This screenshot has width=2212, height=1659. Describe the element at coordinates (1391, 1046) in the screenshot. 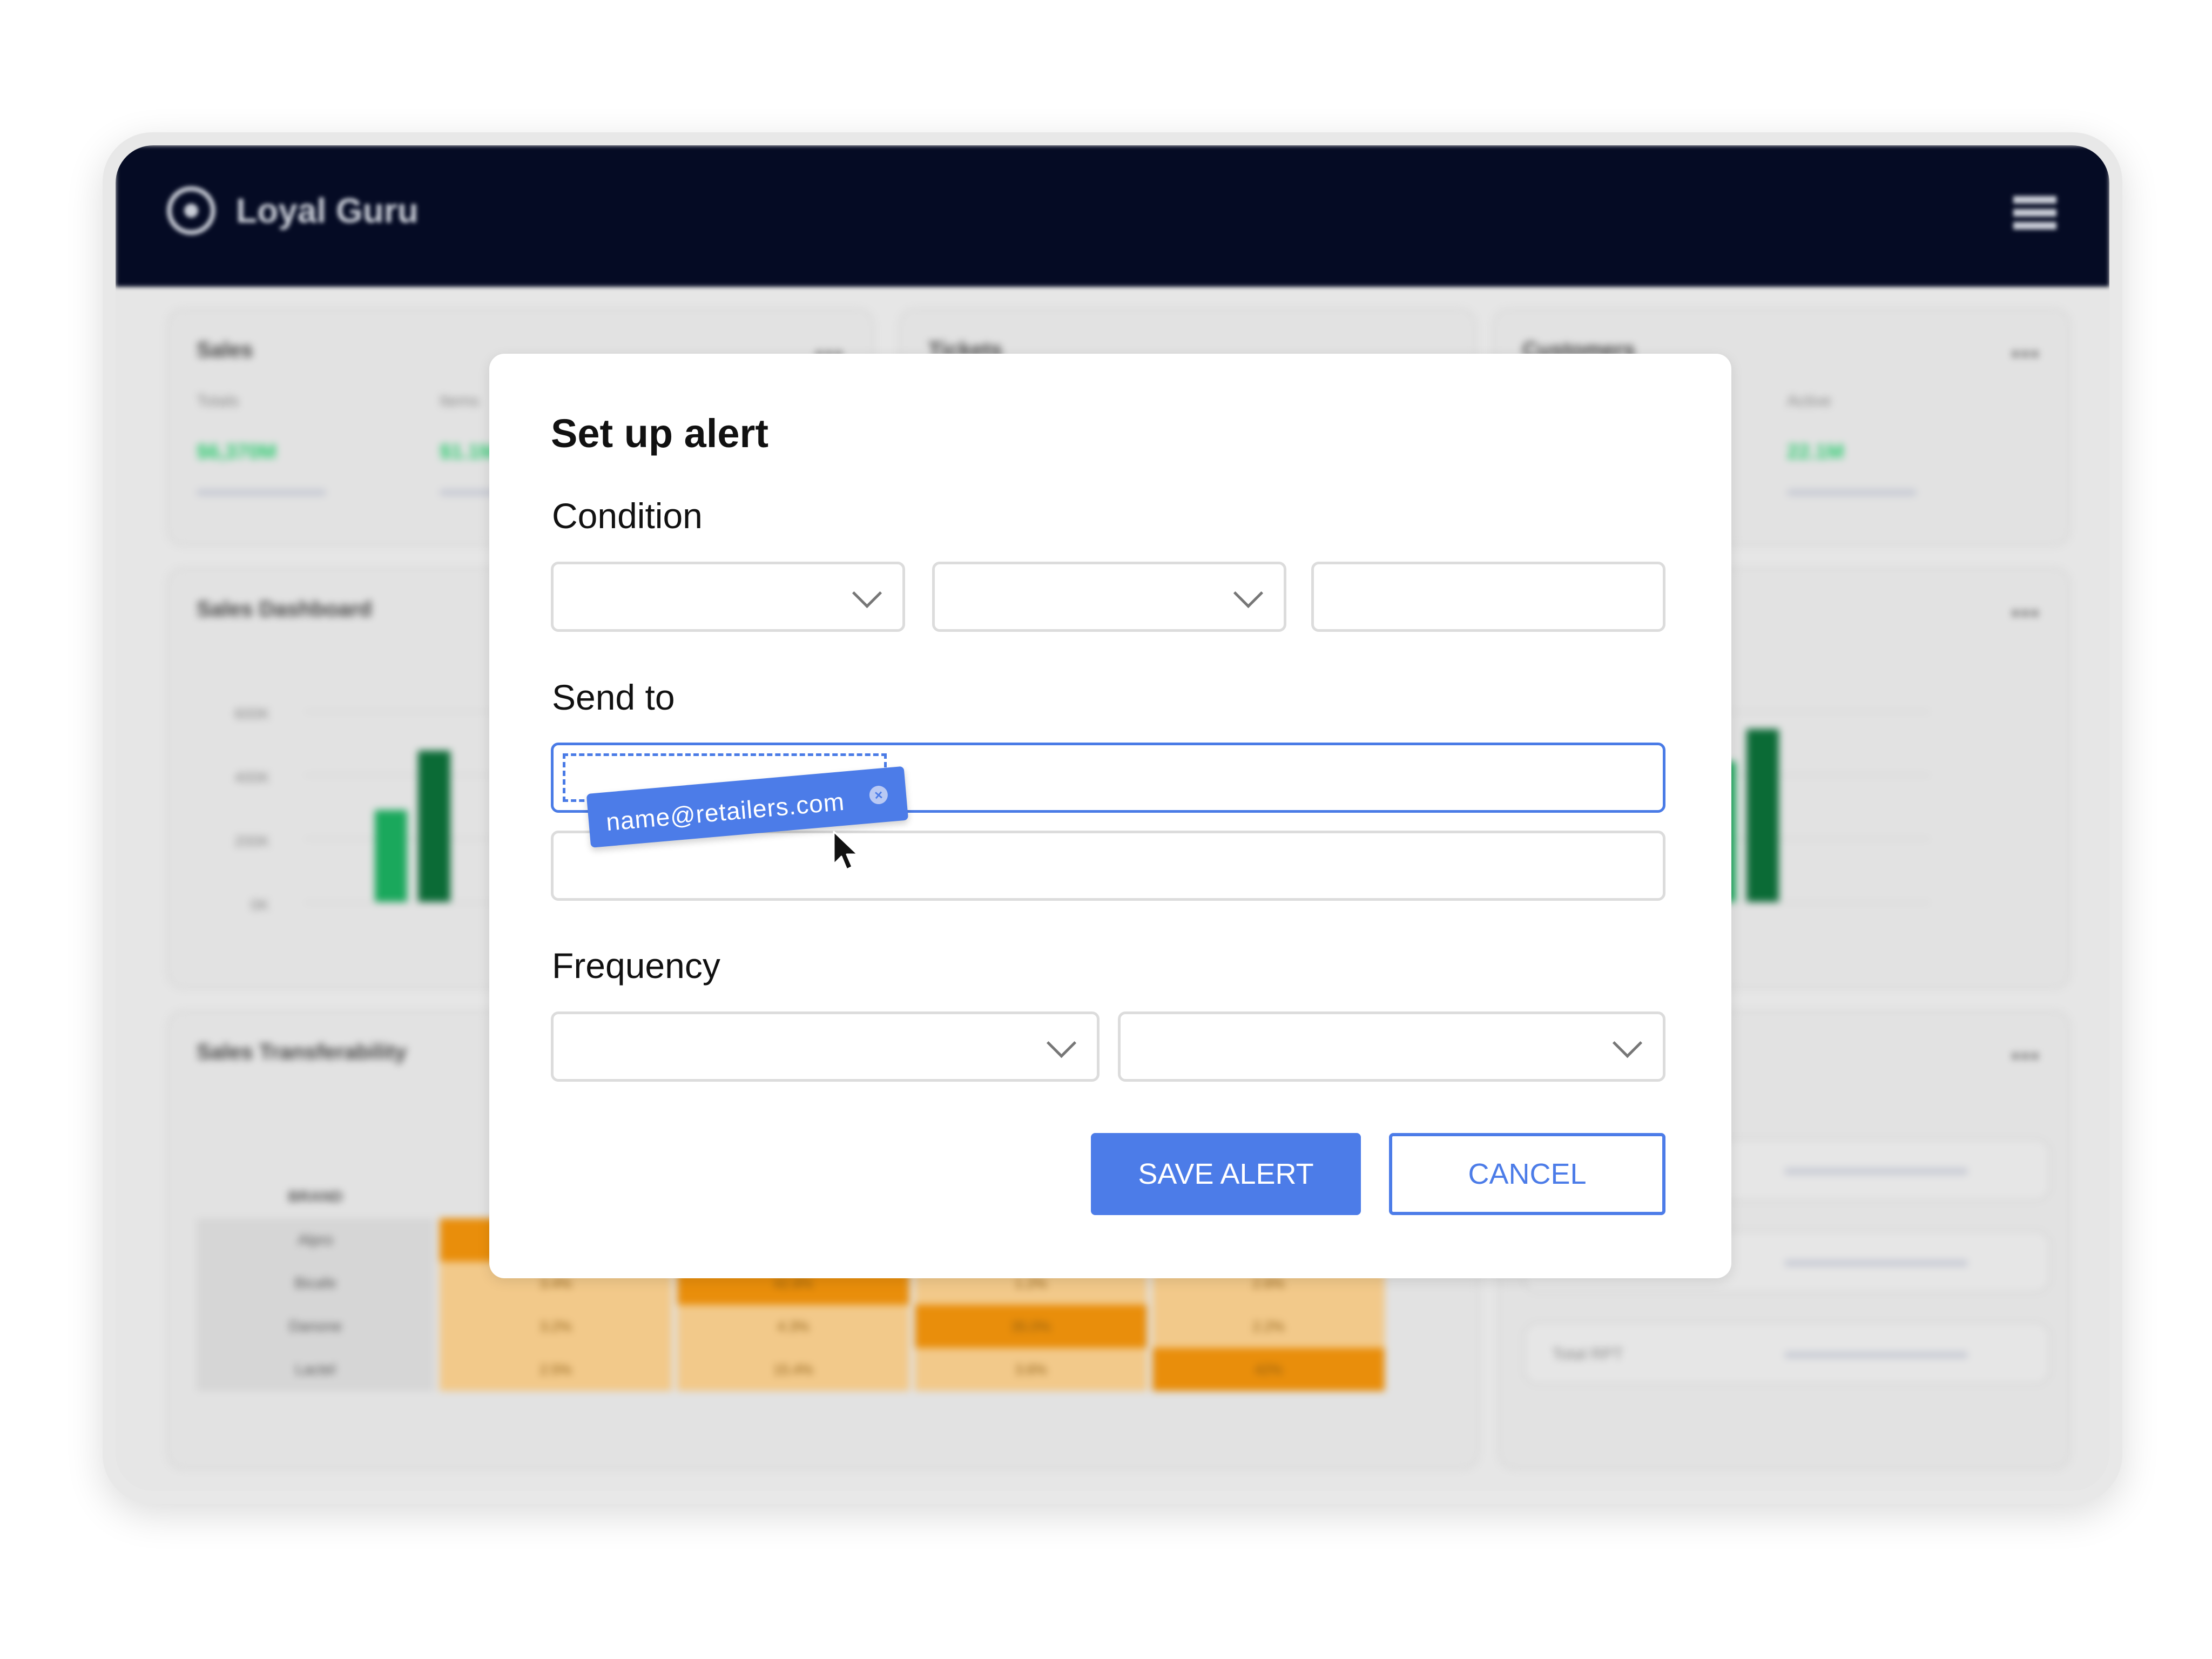

I see `frequency-time-select` at that location.